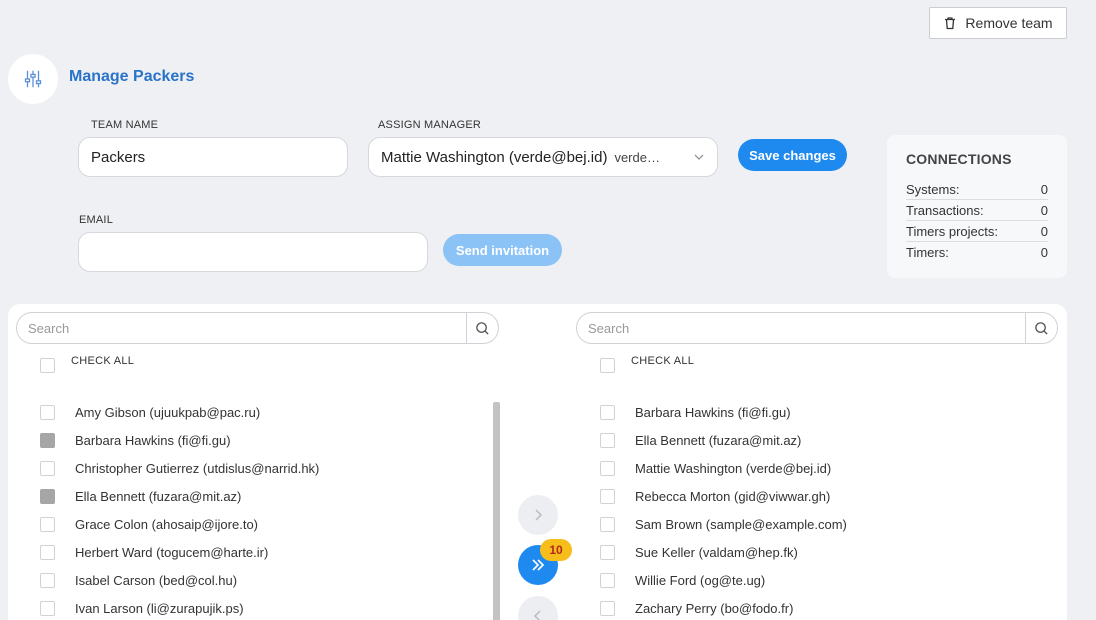 The height and width of the screenshot is (620, 1096). Describe the element at coordinates (1009, 23) in the screenshot. I see `remove-team-label: Remove team` at that location.